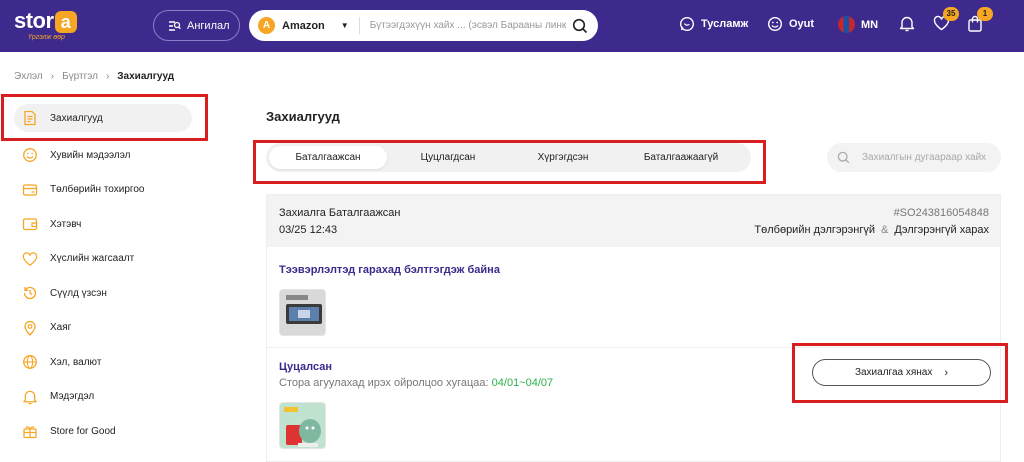 The image size is (1024, 462). What do you see at coordinates (266, 25) in the screenshot?
I see `store-badge: A` at bounding box center [266, 25].